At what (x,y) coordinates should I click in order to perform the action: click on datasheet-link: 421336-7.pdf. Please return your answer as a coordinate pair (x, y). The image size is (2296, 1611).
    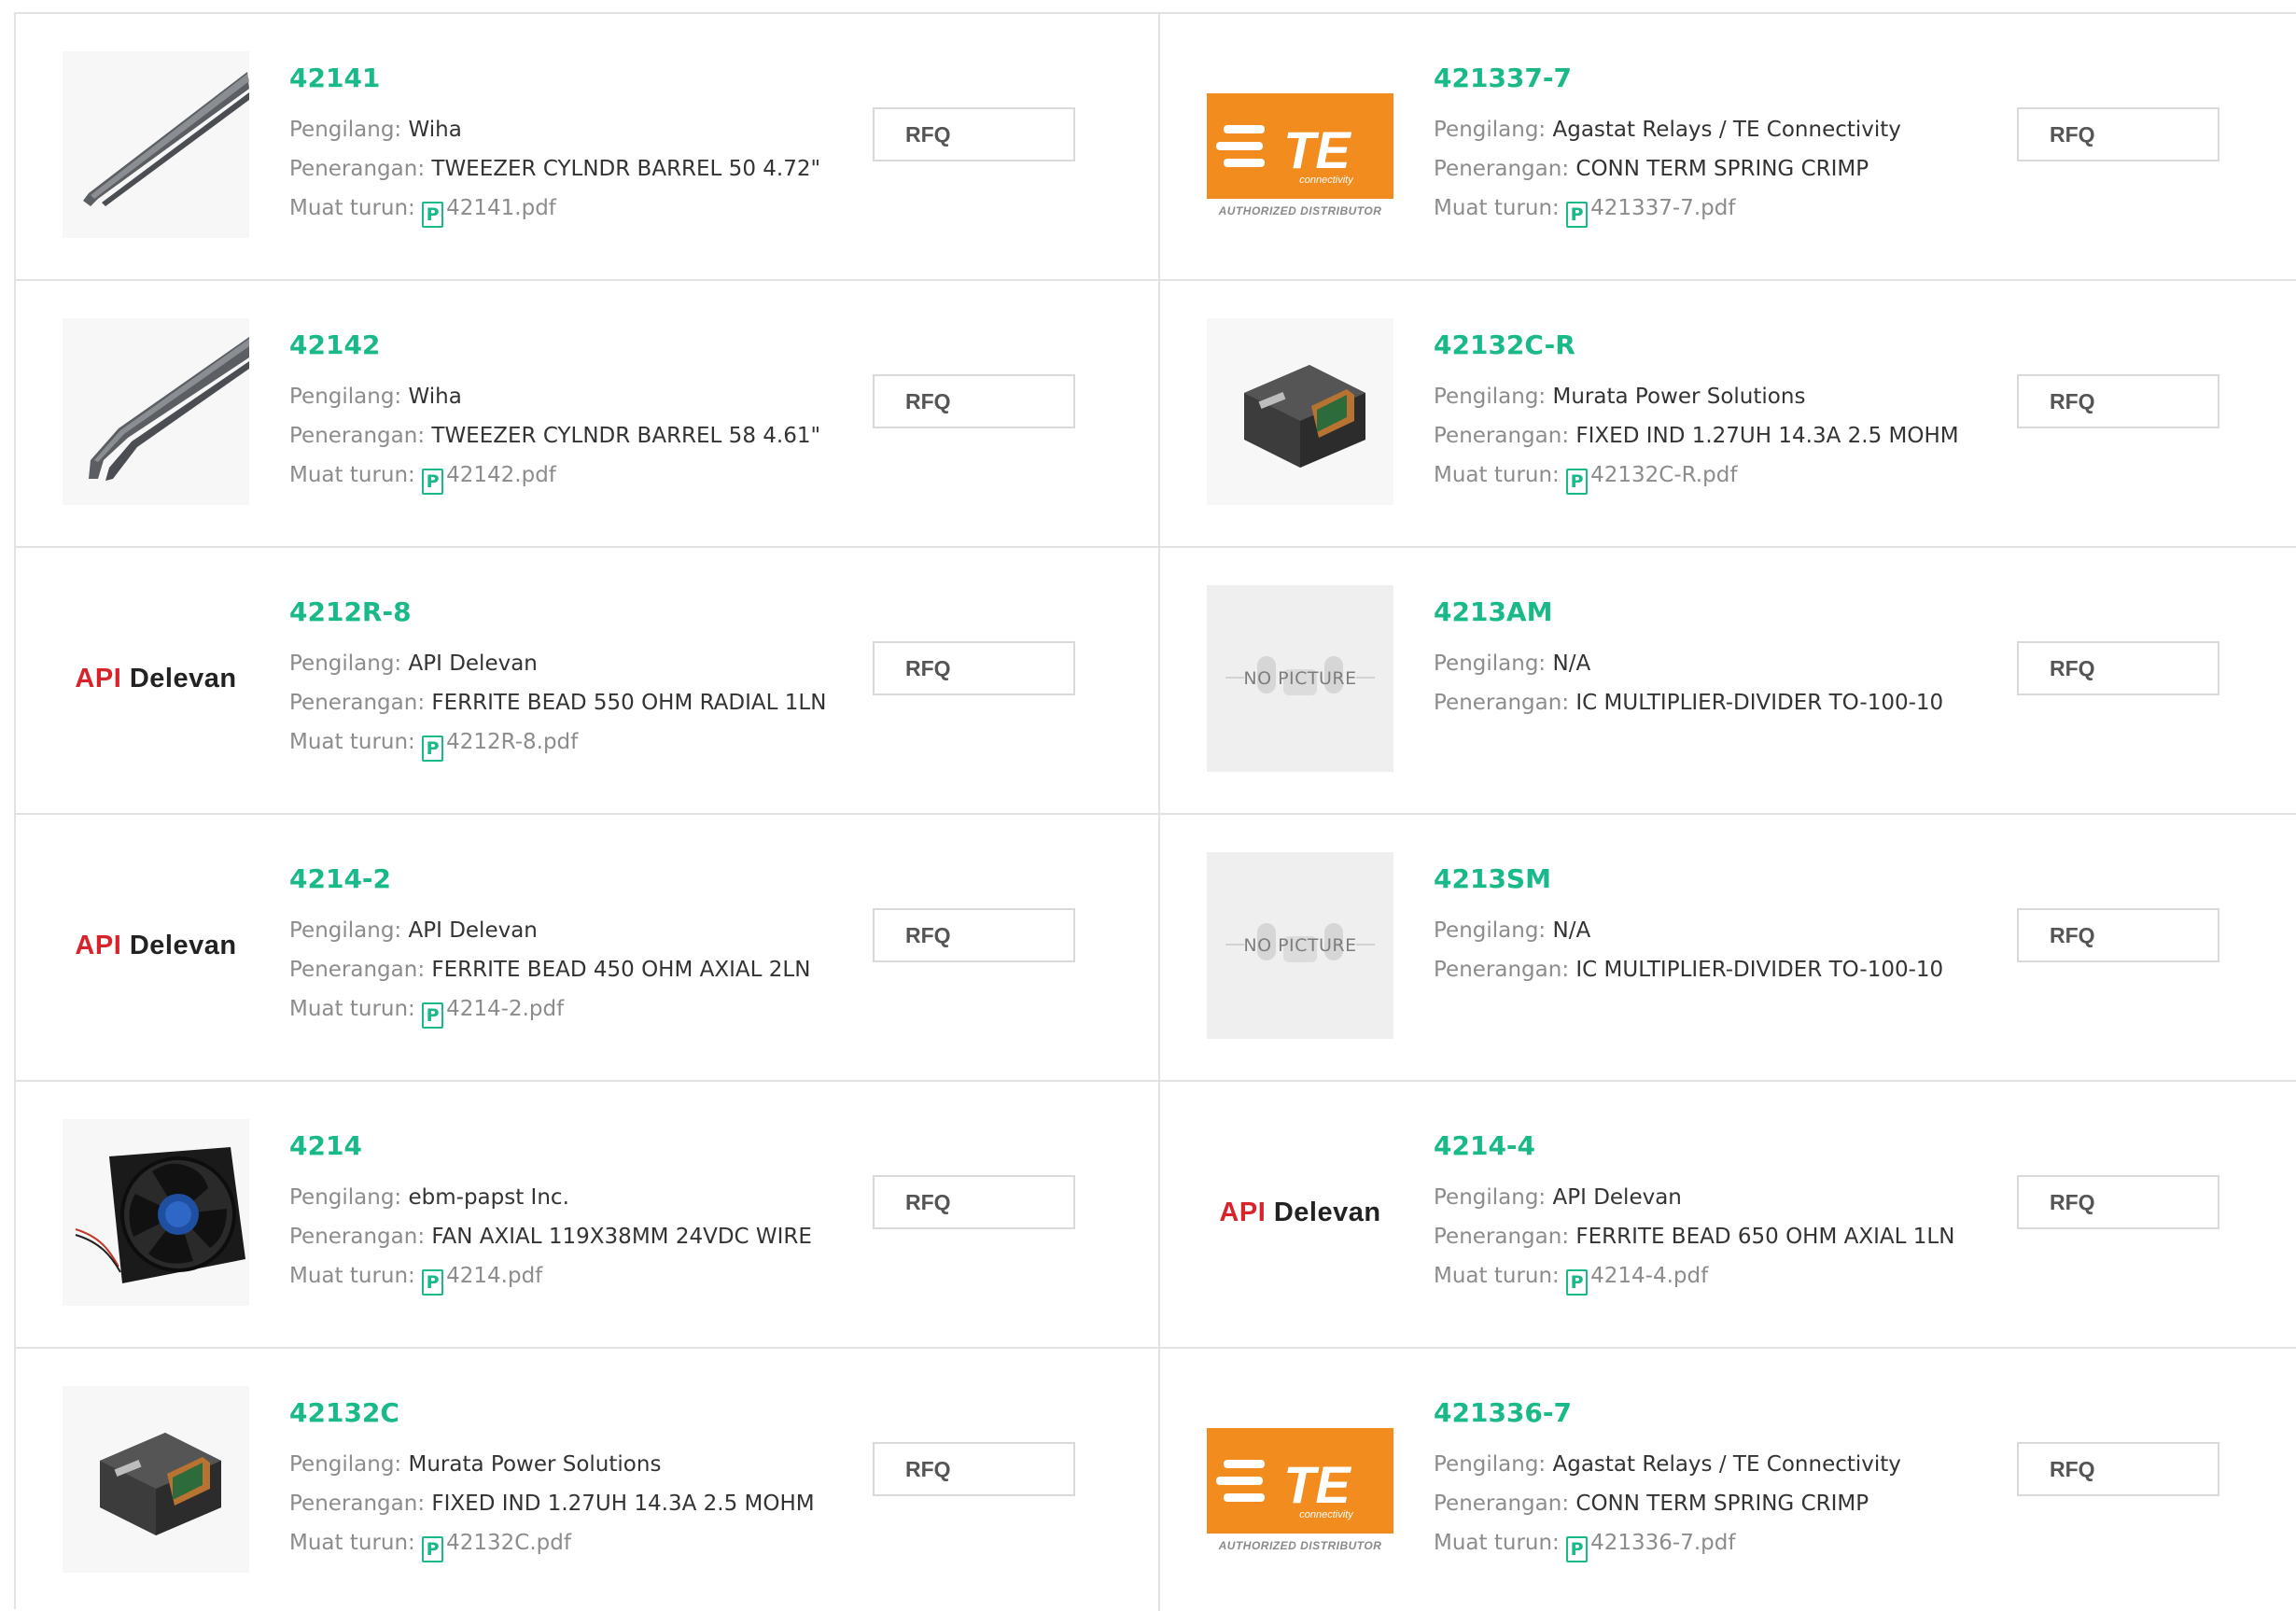
    Looking at the image, I should click on (1662, 1543).